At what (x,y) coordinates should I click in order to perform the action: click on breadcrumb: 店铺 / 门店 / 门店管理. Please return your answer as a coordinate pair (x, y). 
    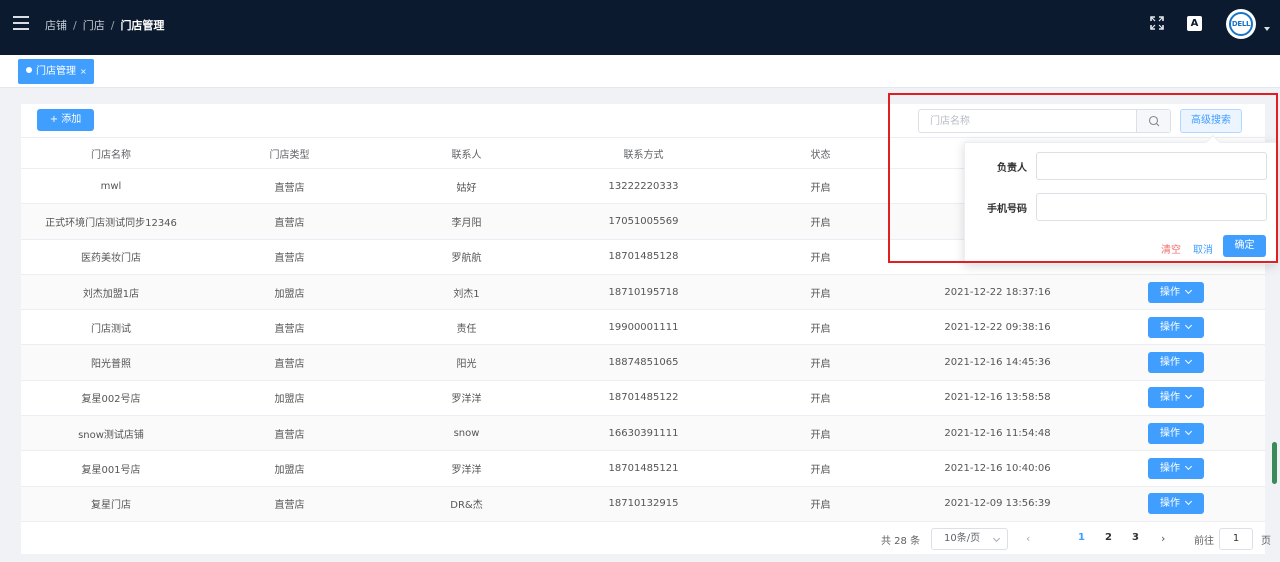
    Looking at the image, I should click on (105, 25).